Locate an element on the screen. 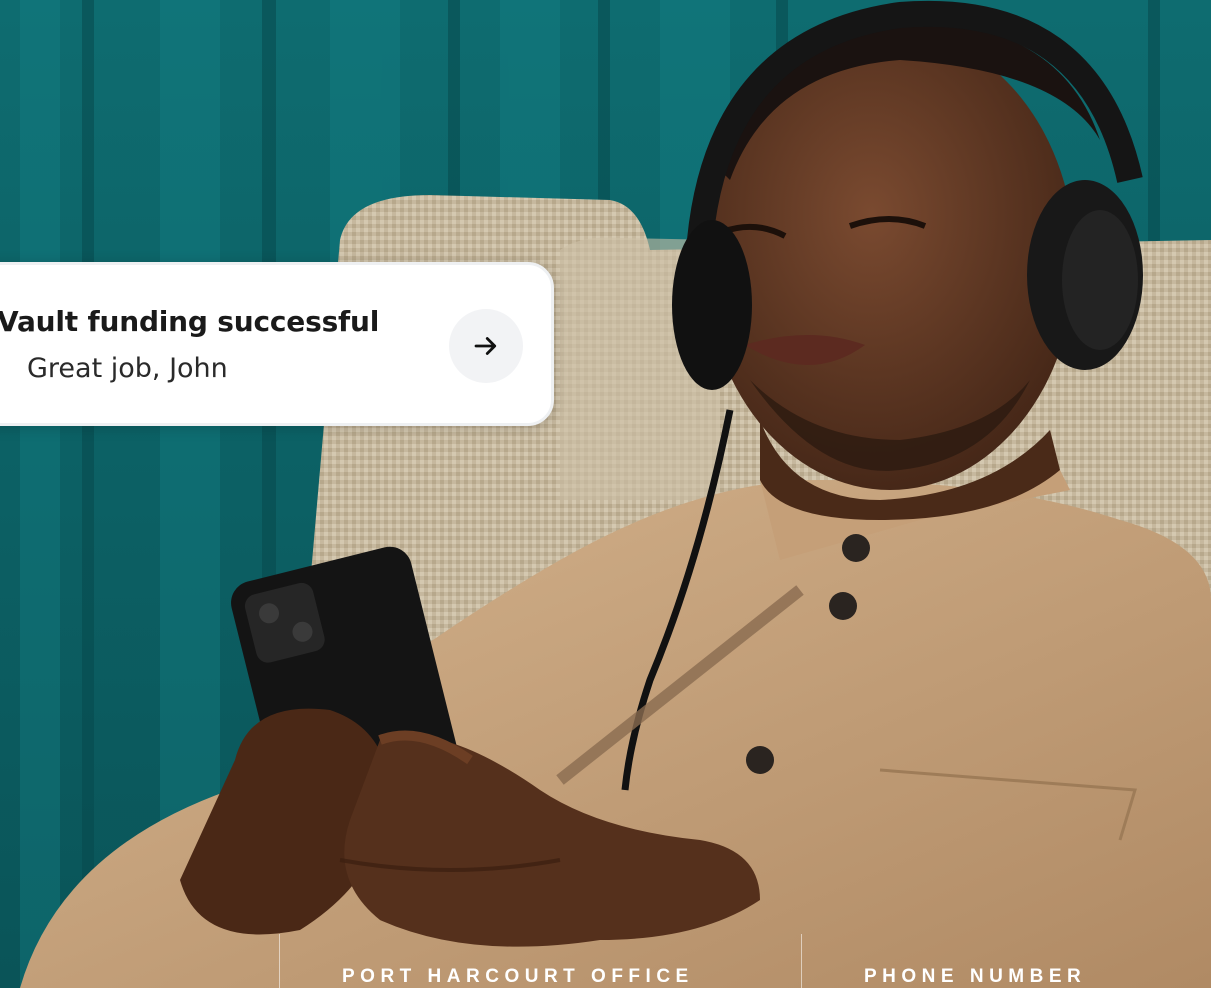 The width and height of the screenshot is (1211, 988). notification-action-button is located at coordinates (486, 346).